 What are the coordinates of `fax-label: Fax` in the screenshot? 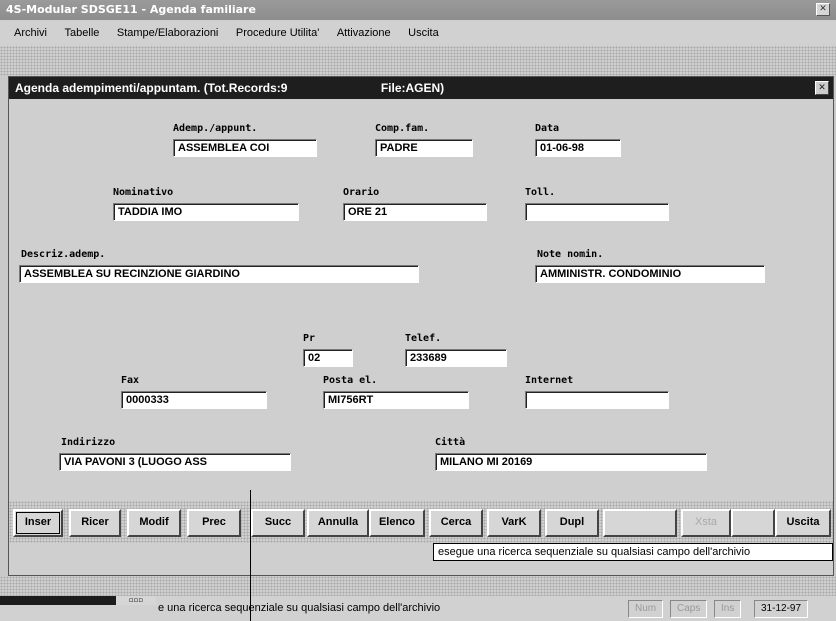 It's located at (130, 380).